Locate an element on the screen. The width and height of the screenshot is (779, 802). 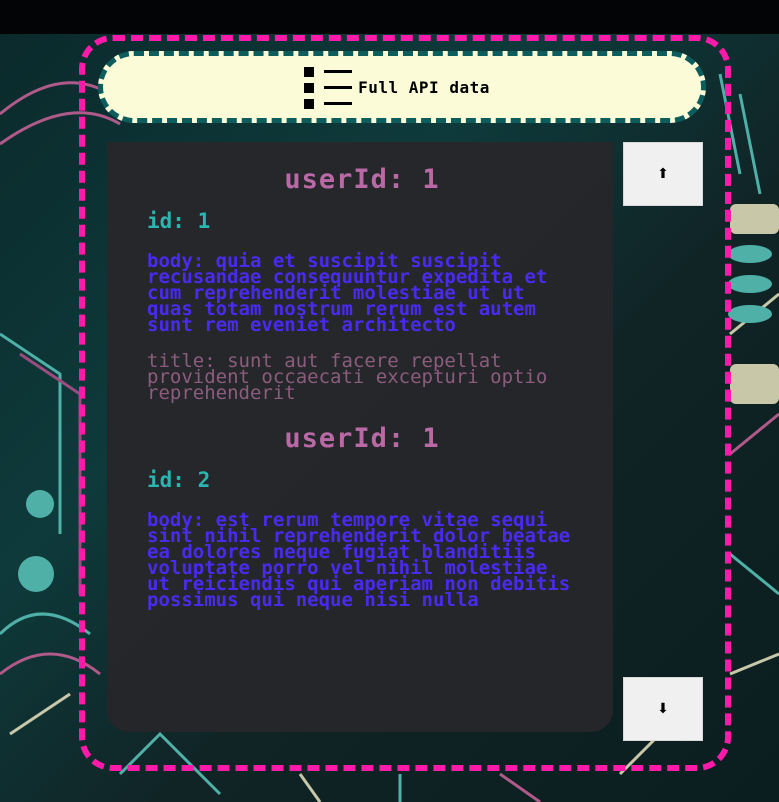
page-title: Full API data is located at coordinates (424, 87).